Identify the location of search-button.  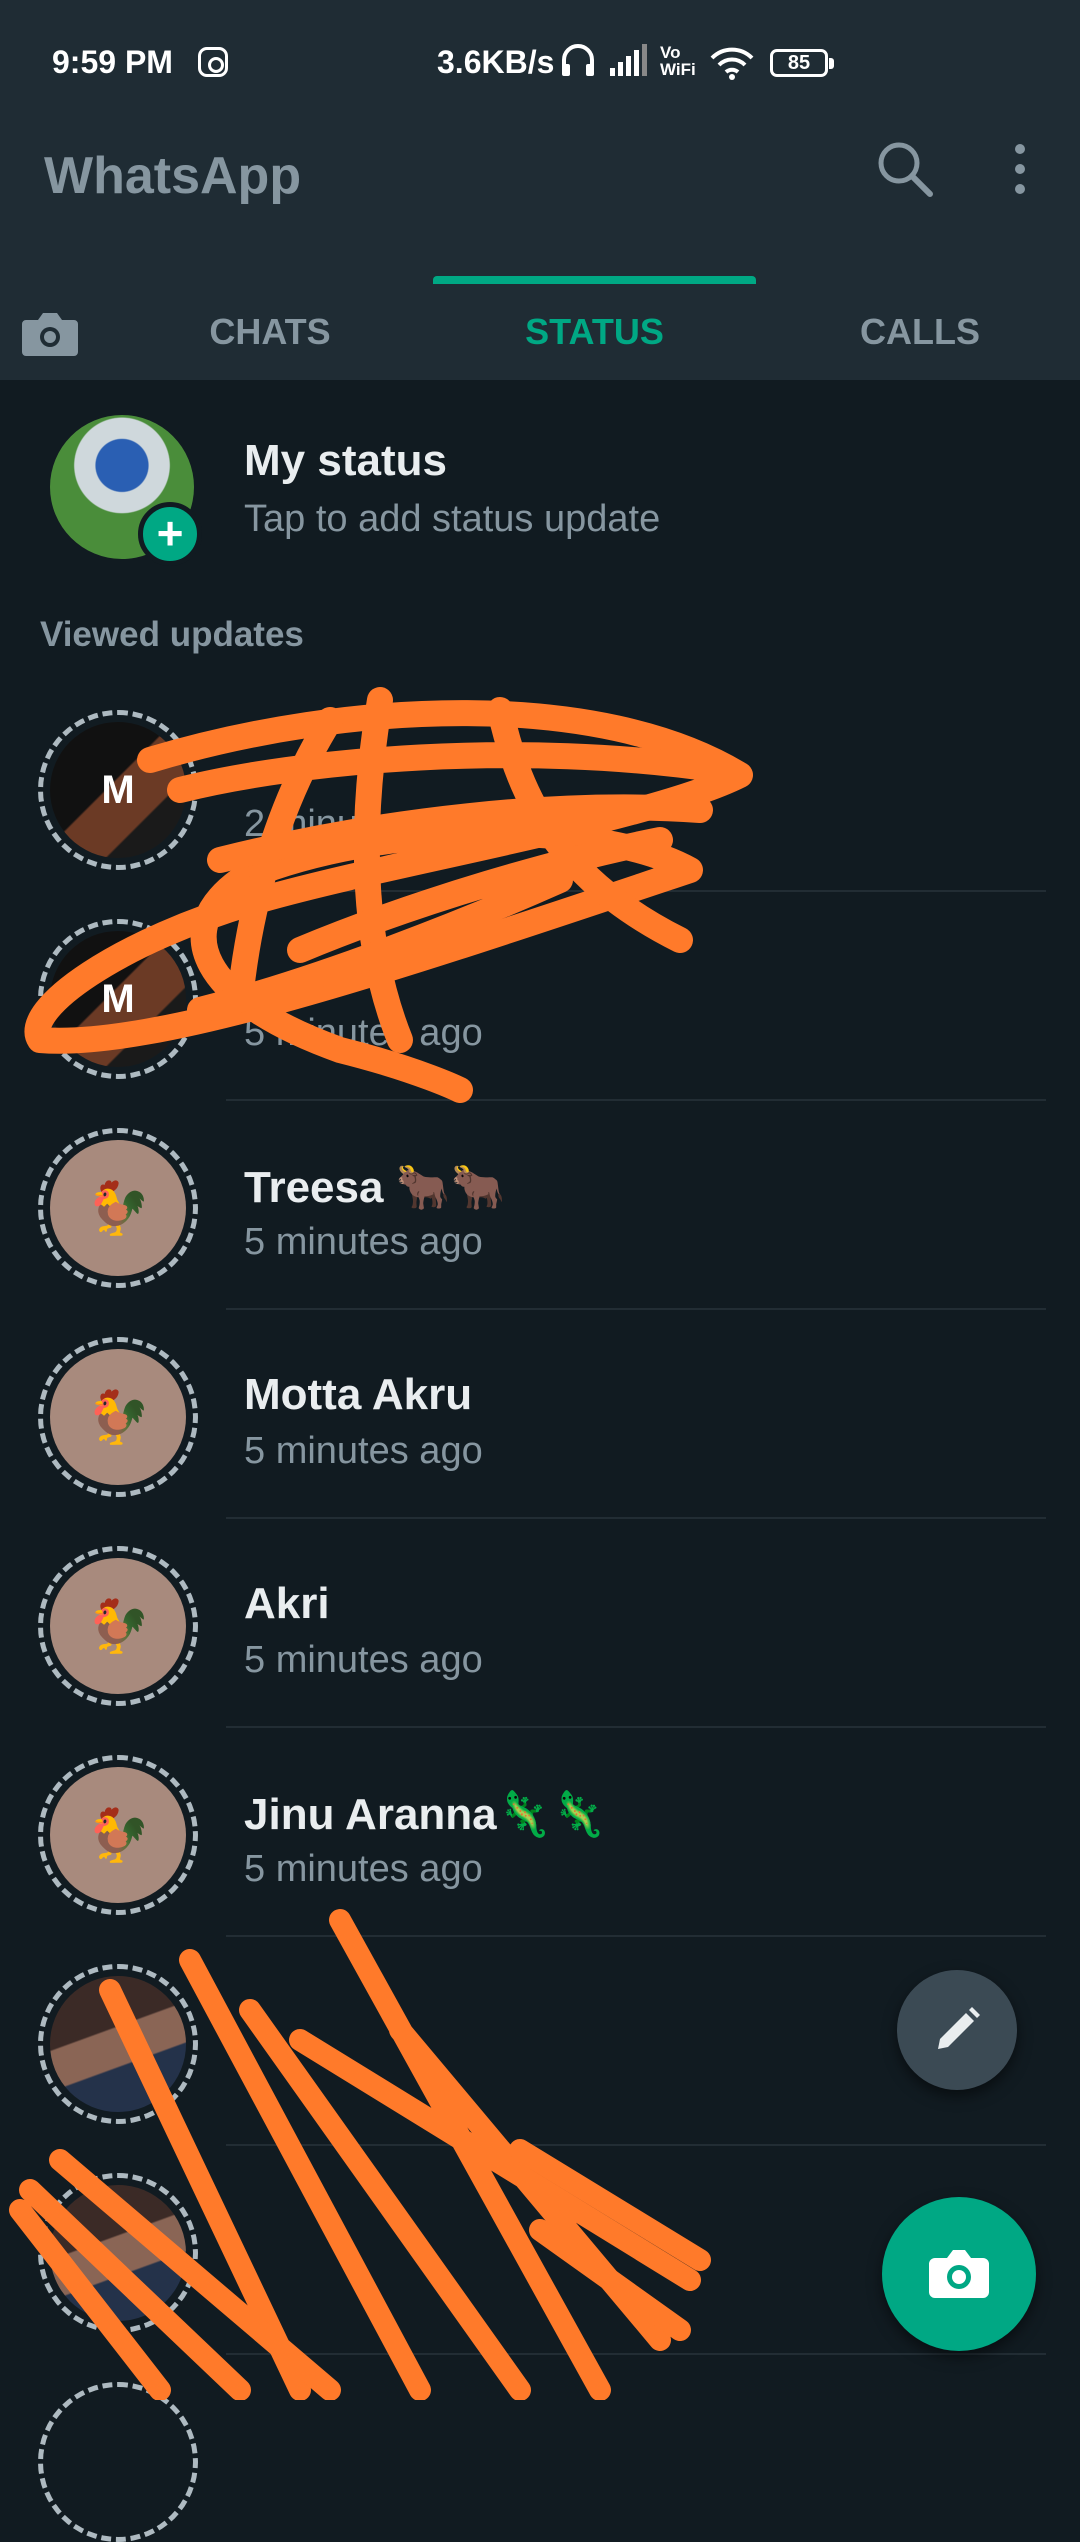
(905, 169).